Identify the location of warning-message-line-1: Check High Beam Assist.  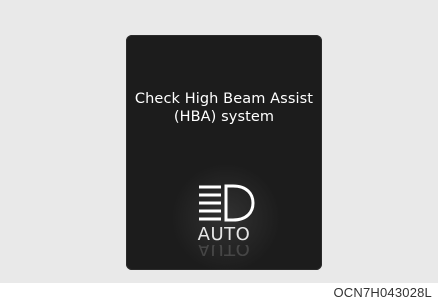
(224, 99).